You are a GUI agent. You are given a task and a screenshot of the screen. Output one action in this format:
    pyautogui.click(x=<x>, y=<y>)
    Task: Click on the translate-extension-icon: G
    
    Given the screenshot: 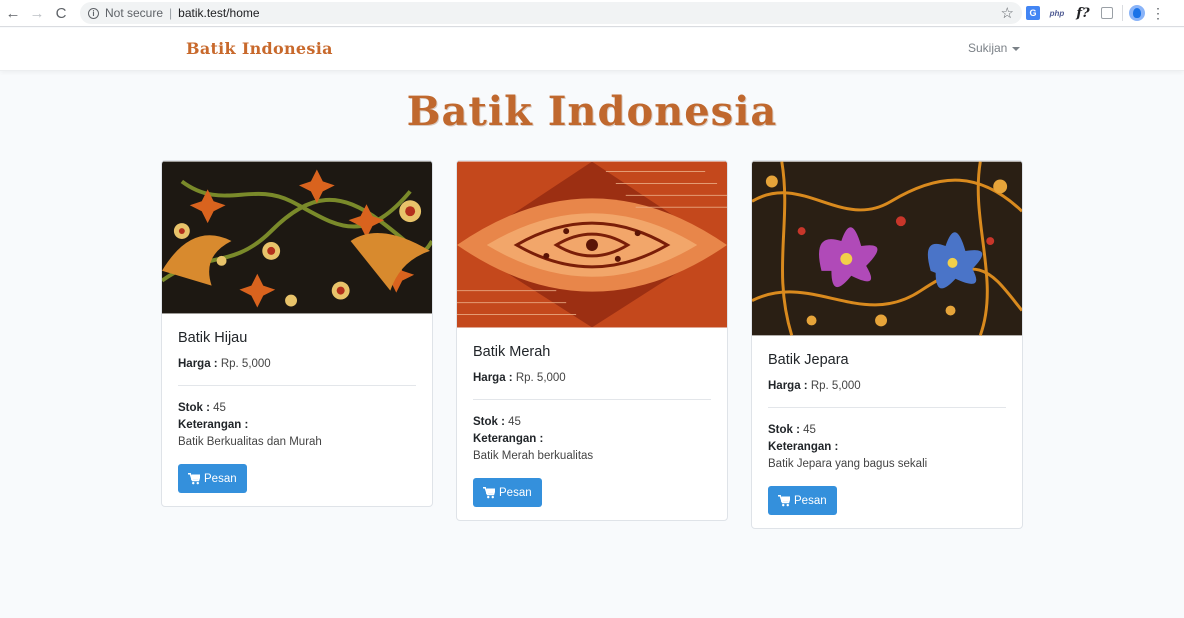 What is the action you would take?
    pyautogui.click(x=1033, y=13)
    